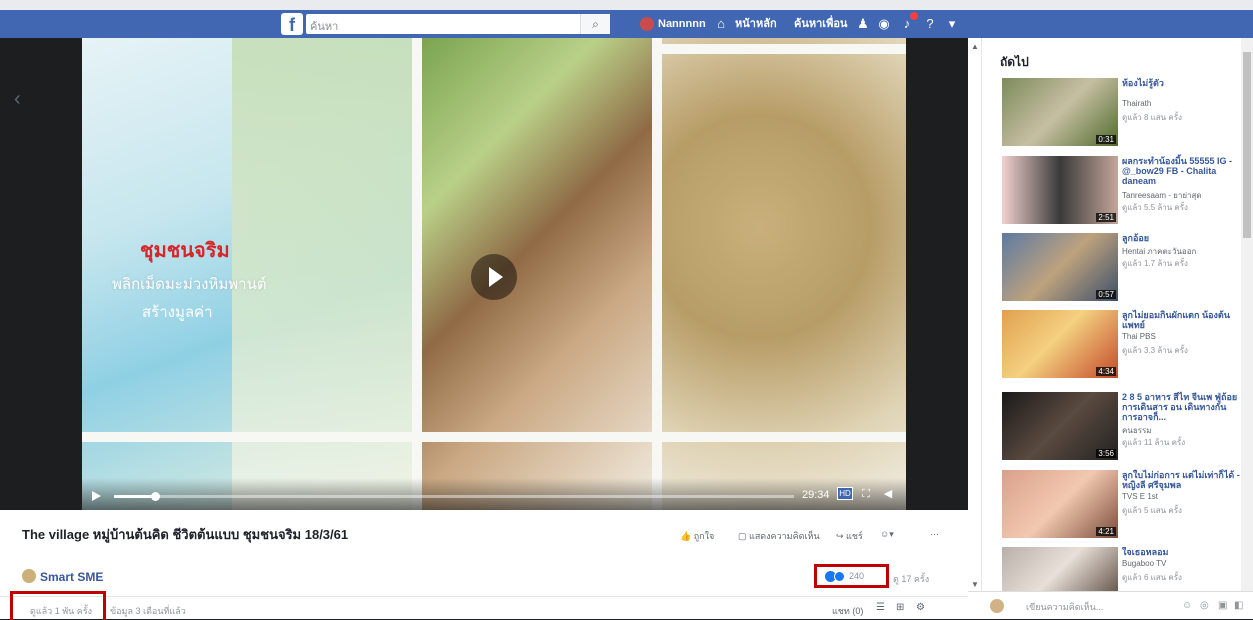  What do you see at coordinates (721, 24) in the screenshot?
I see `home-icon: ⌂` at bounding box center [721, 24].